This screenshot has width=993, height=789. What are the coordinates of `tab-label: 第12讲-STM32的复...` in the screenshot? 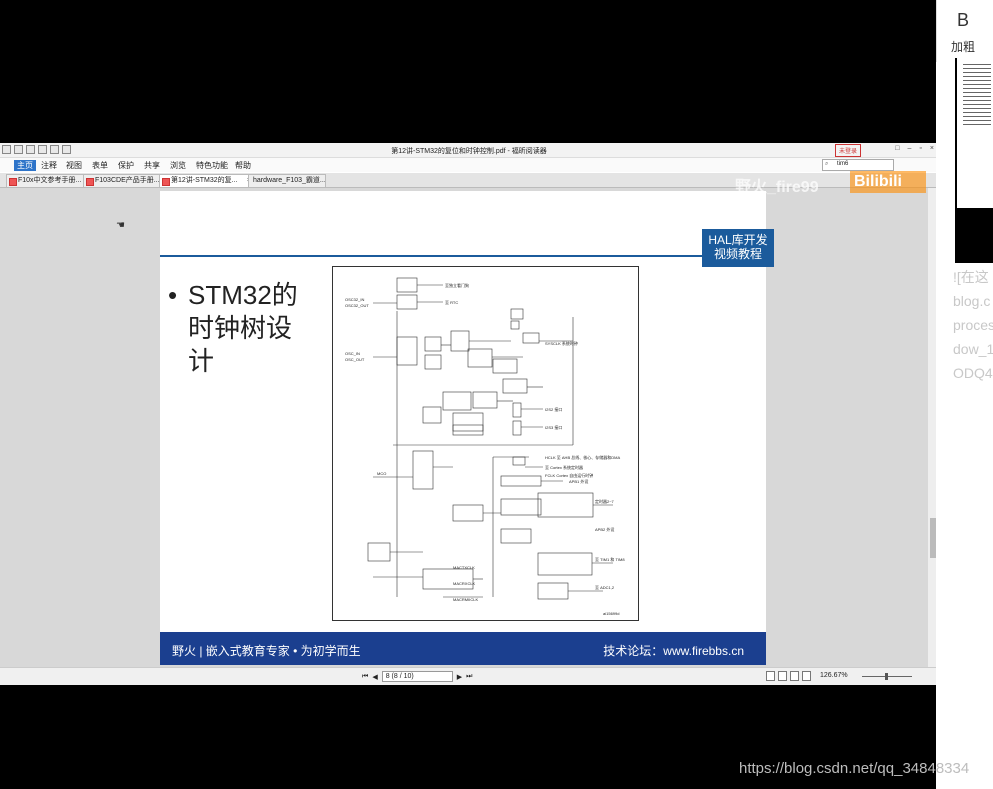 It's located at (204, 180).